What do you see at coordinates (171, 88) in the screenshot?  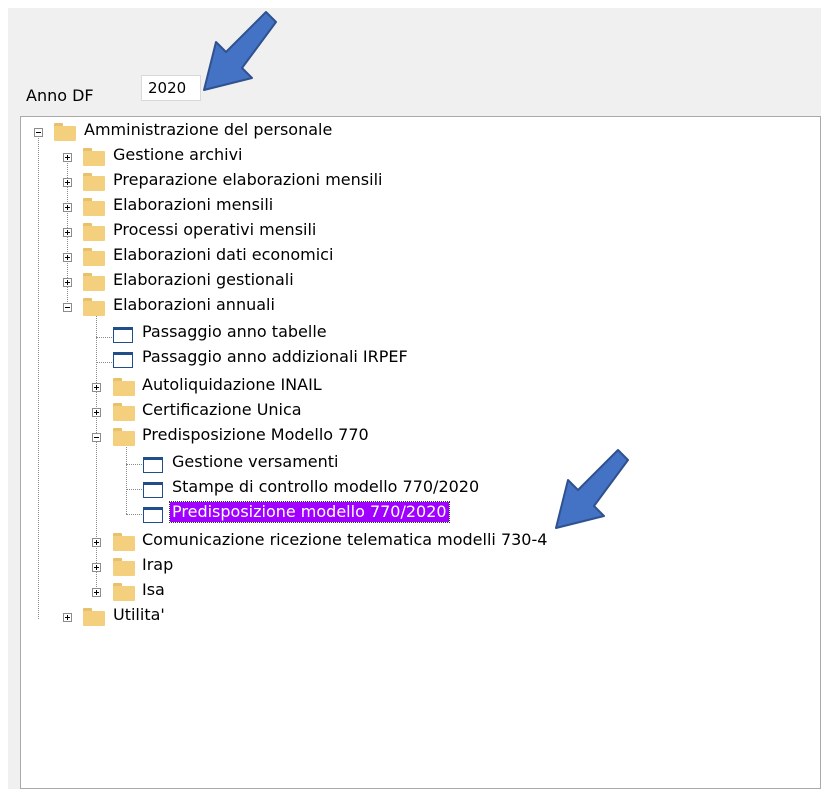 I see `anno-df-input` at bounding box center [171, 88].